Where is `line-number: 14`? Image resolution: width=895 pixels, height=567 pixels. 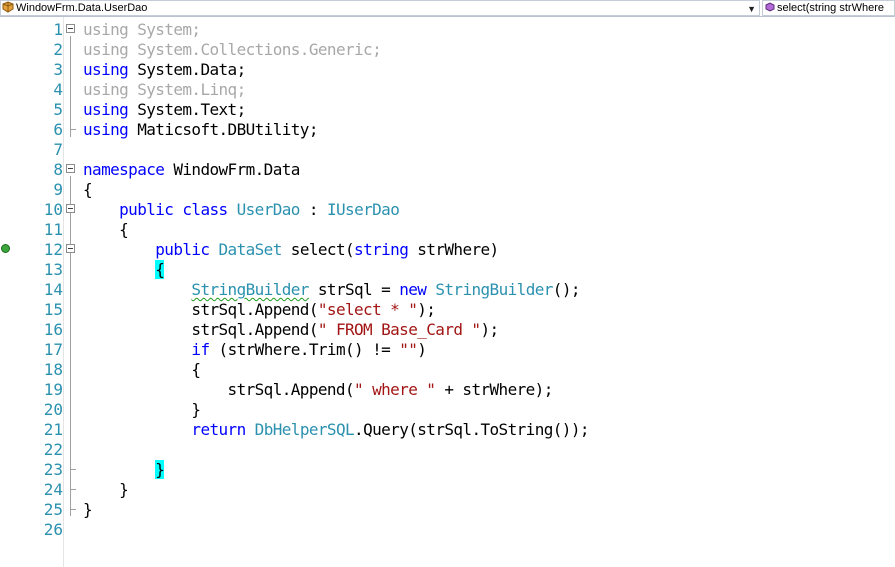
line-number: 14 is located at coordinates (53, 289).